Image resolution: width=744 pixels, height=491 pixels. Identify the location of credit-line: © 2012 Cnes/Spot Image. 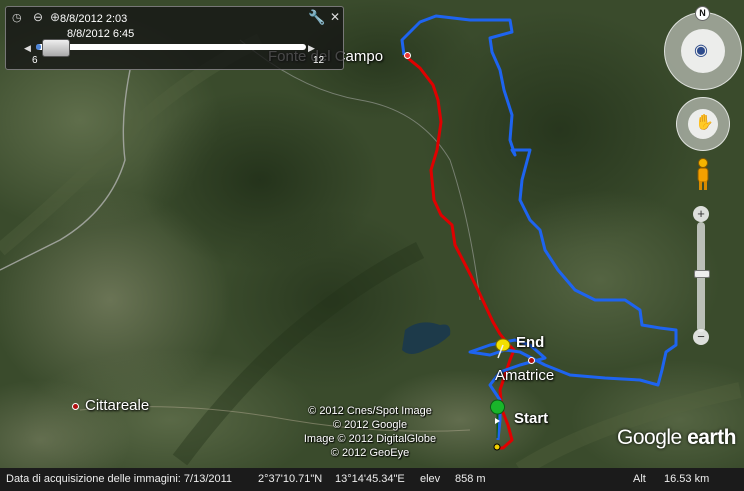
(370, 411).